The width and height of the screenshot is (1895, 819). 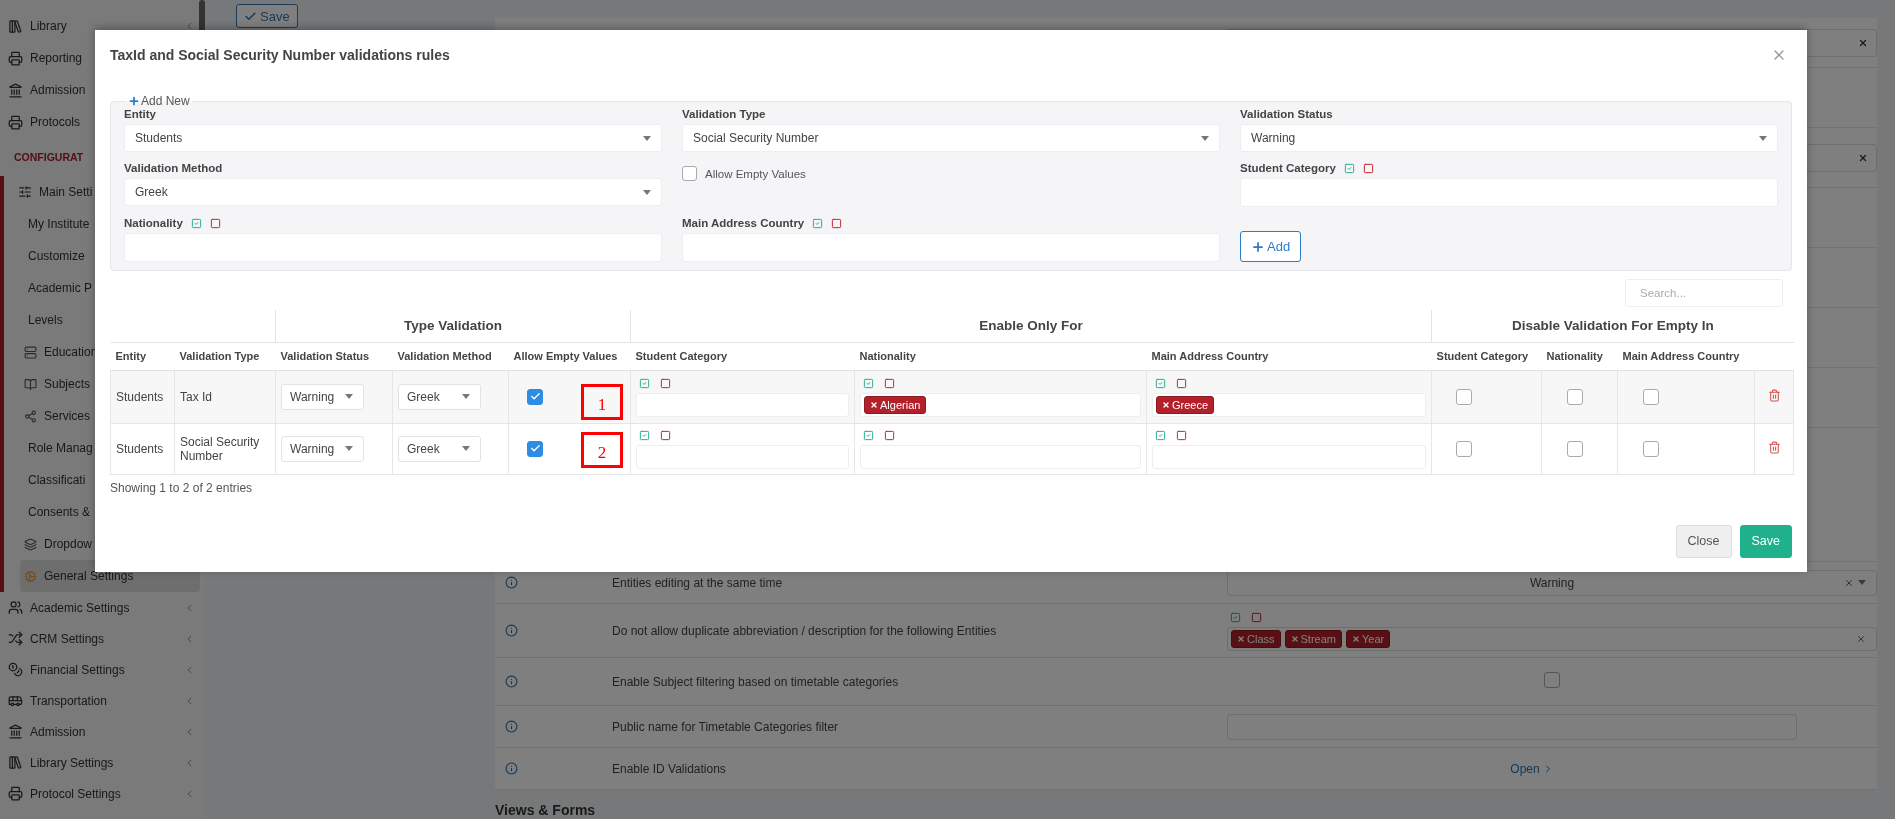 I want to click on setting-label: Entities editing at the same time, so click(x=698, y=582).